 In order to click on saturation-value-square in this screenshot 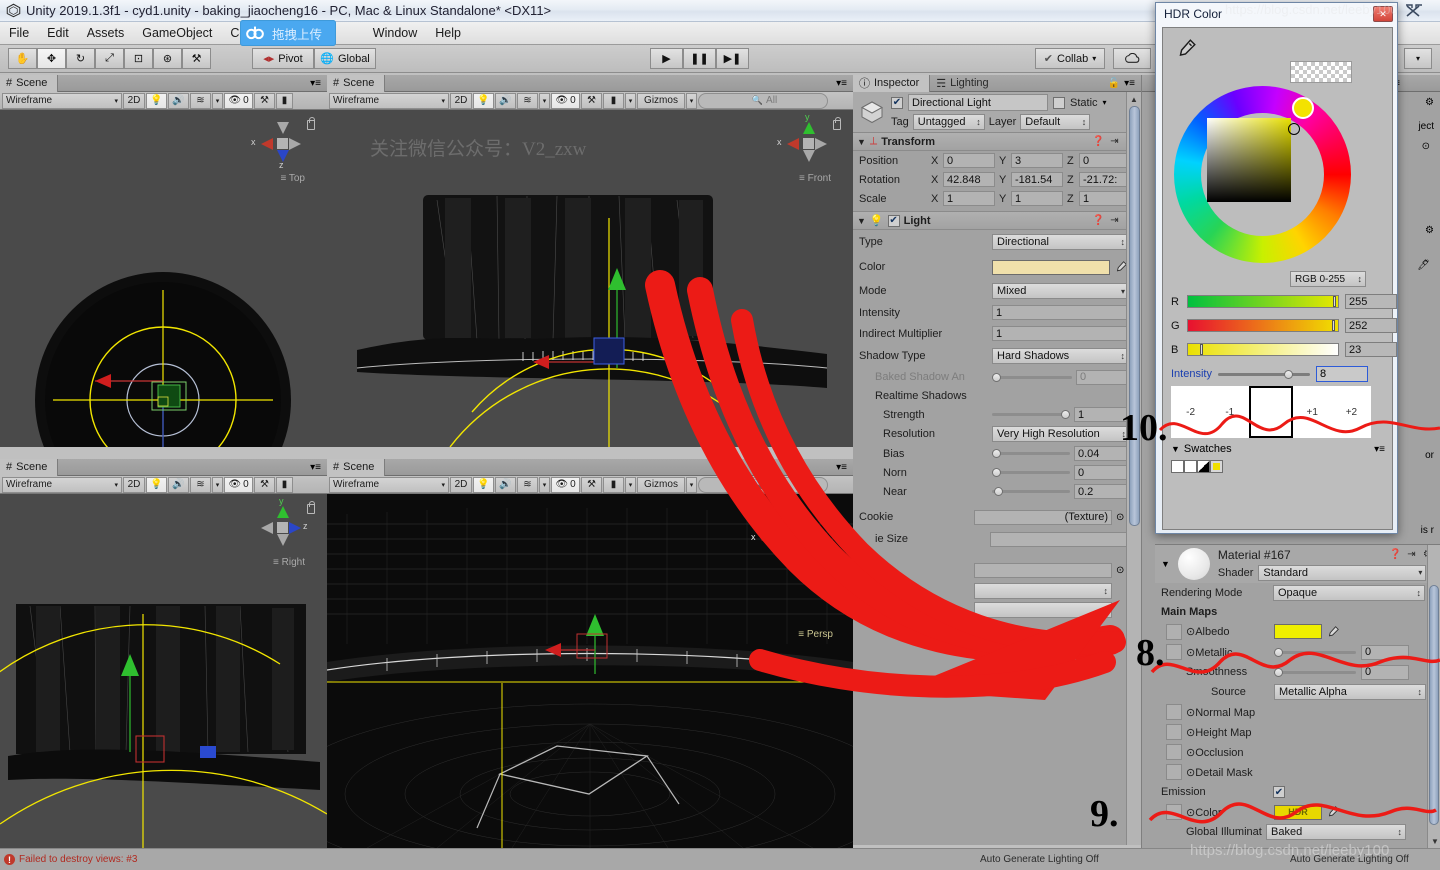, I will do `click(1249, 160)`.